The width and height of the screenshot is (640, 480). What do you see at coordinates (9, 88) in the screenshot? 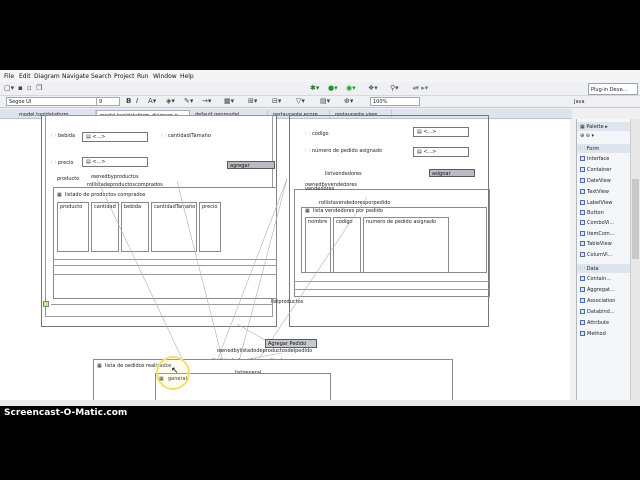
I see `new-icon: ▢▾` at bounding box center [9, 88].